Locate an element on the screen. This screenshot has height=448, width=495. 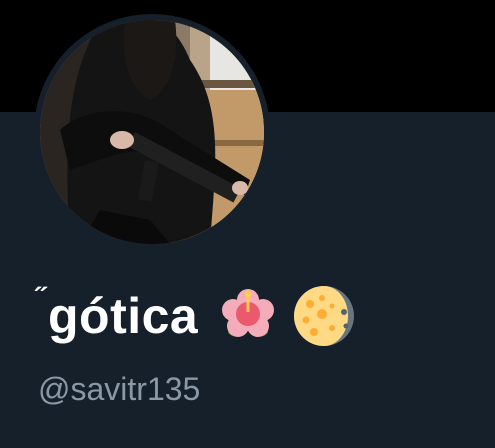
waning-gibbous-moon-icon is located at coordinates (324, 316).